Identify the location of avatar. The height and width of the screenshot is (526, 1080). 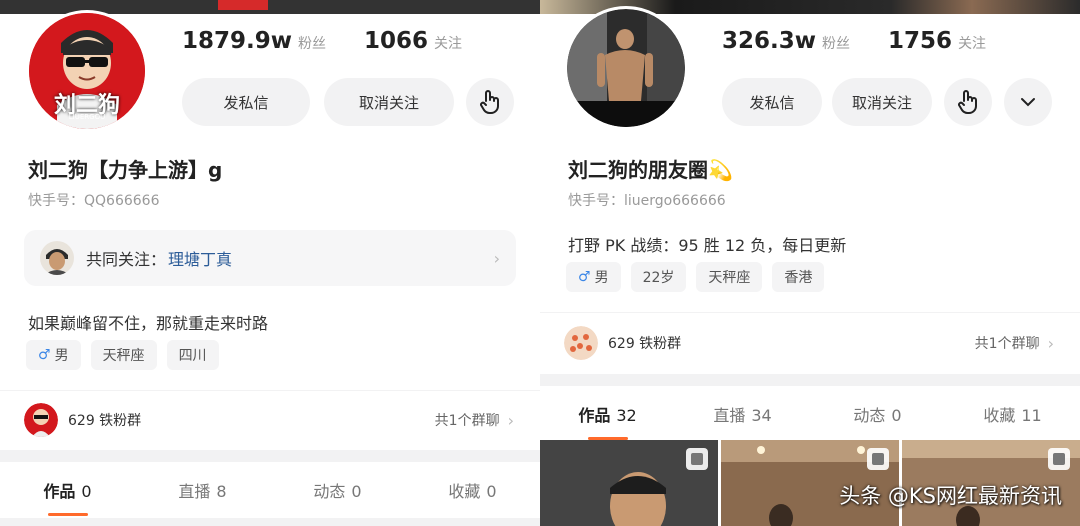
(626, 68).